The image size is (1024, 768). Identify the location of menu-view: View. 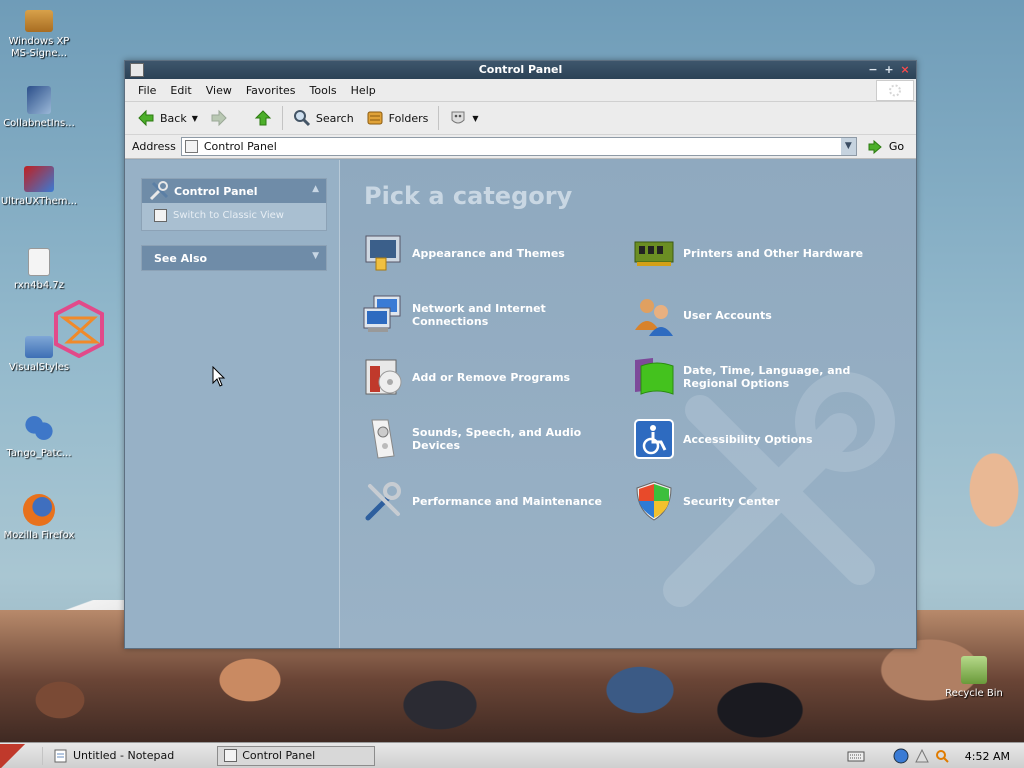
(219, 90).